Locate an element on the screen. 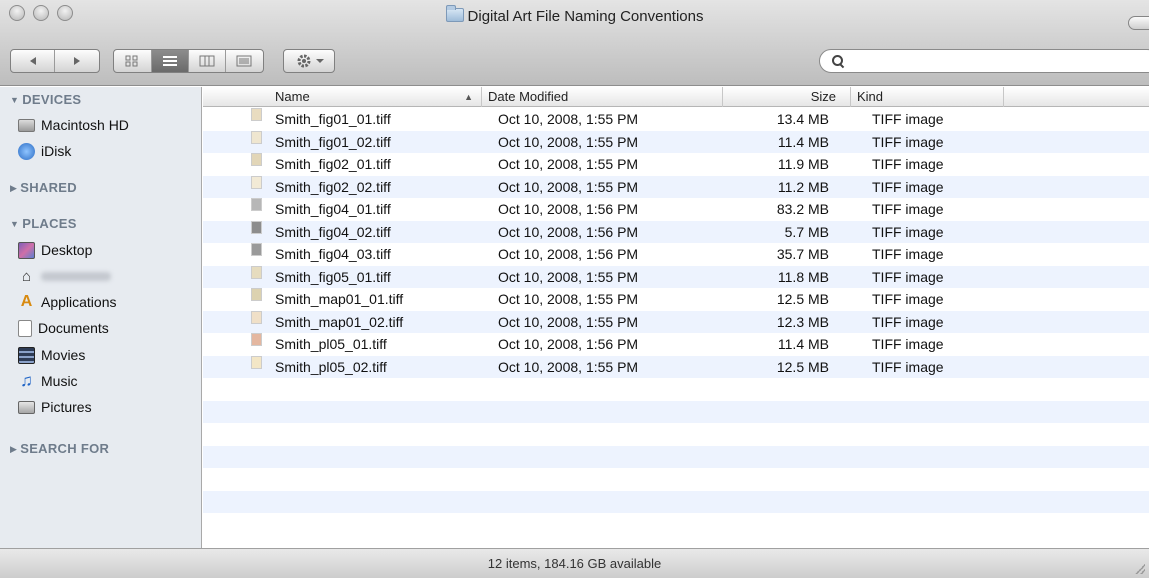 The height and width of the screenshot is (578, 1149). toolbar-toggle-button is located at coordinates (1138, 23).